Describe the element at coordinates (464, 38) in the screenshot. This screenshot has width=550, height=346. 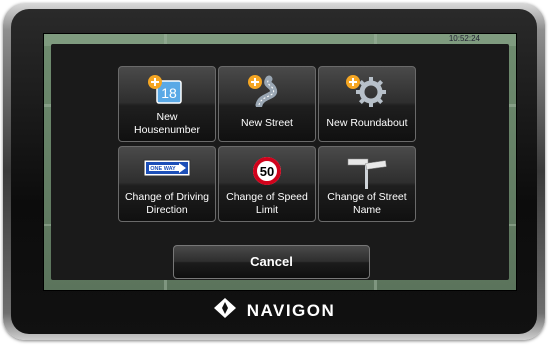
I see `clock: 10:52:24` at that location.